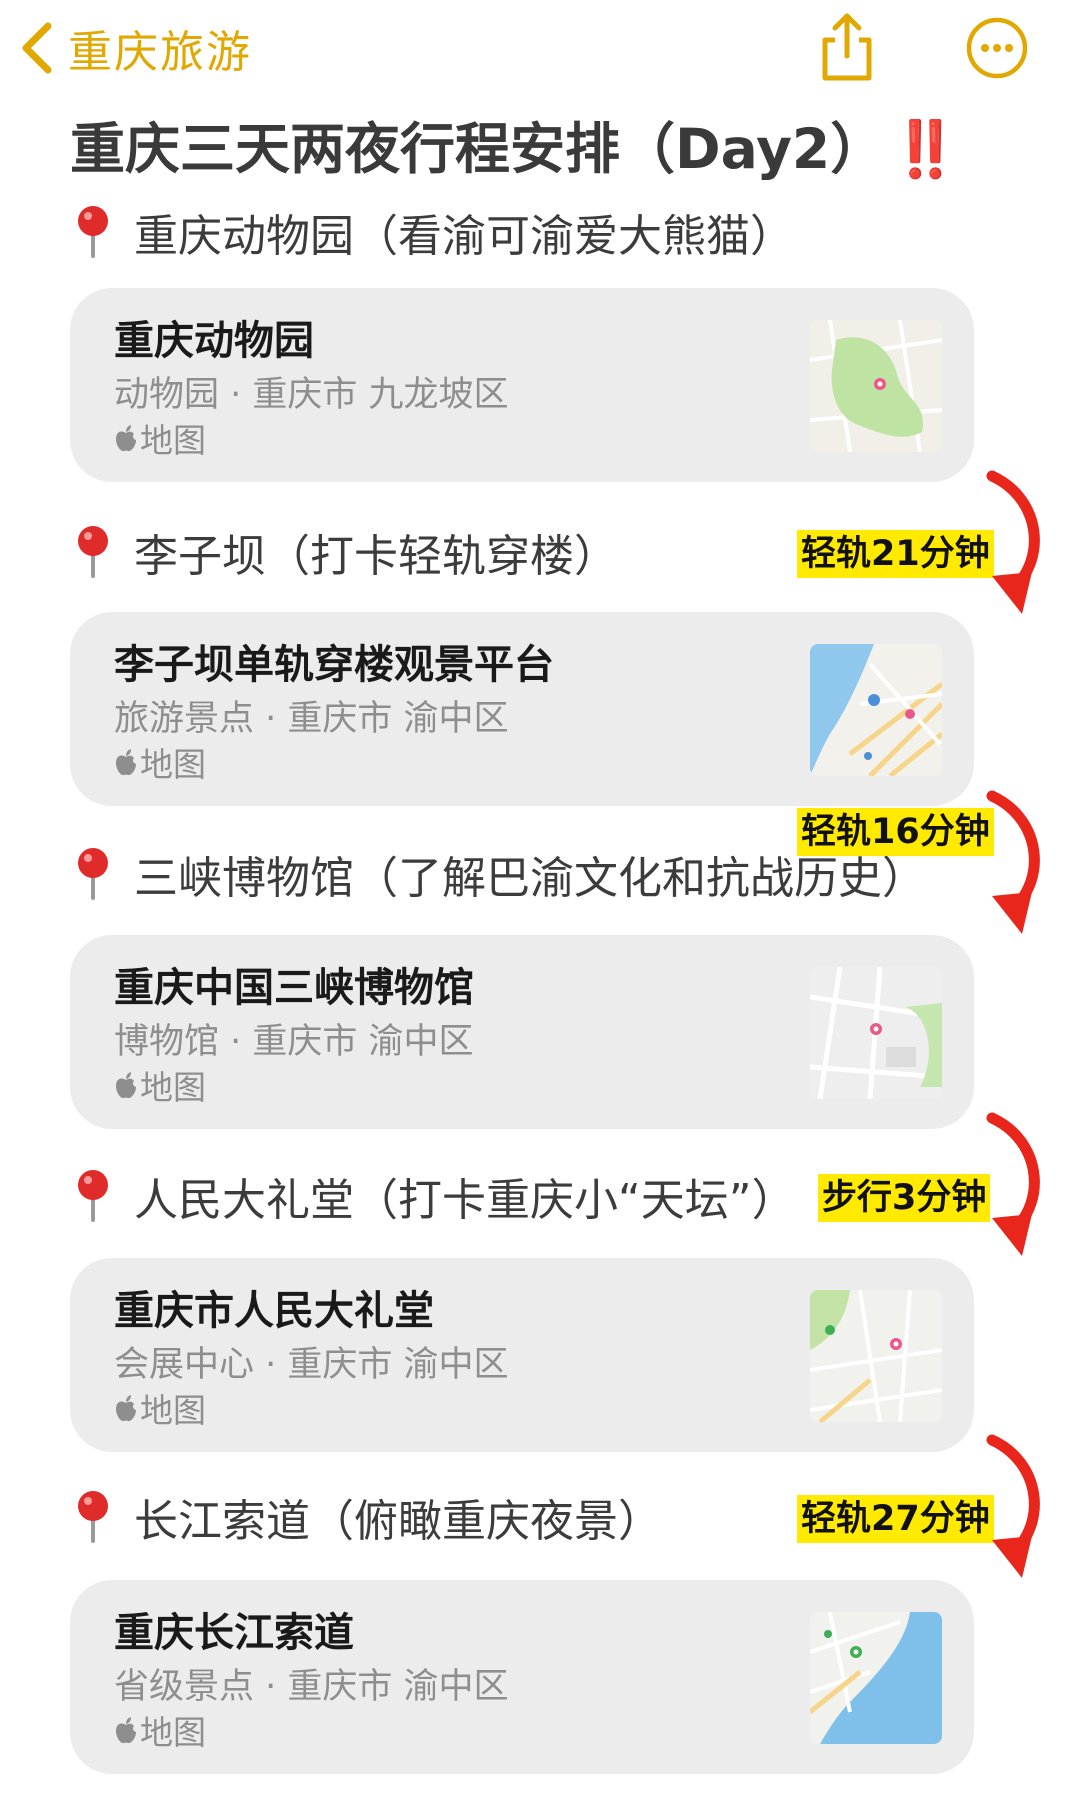 The height and width of the screenshot is (1800, 1080). I want to click on map-card: 重庆市人民大礼堂 会展中心 · 重庆市 渝中区 地图, so click(522, 1355).